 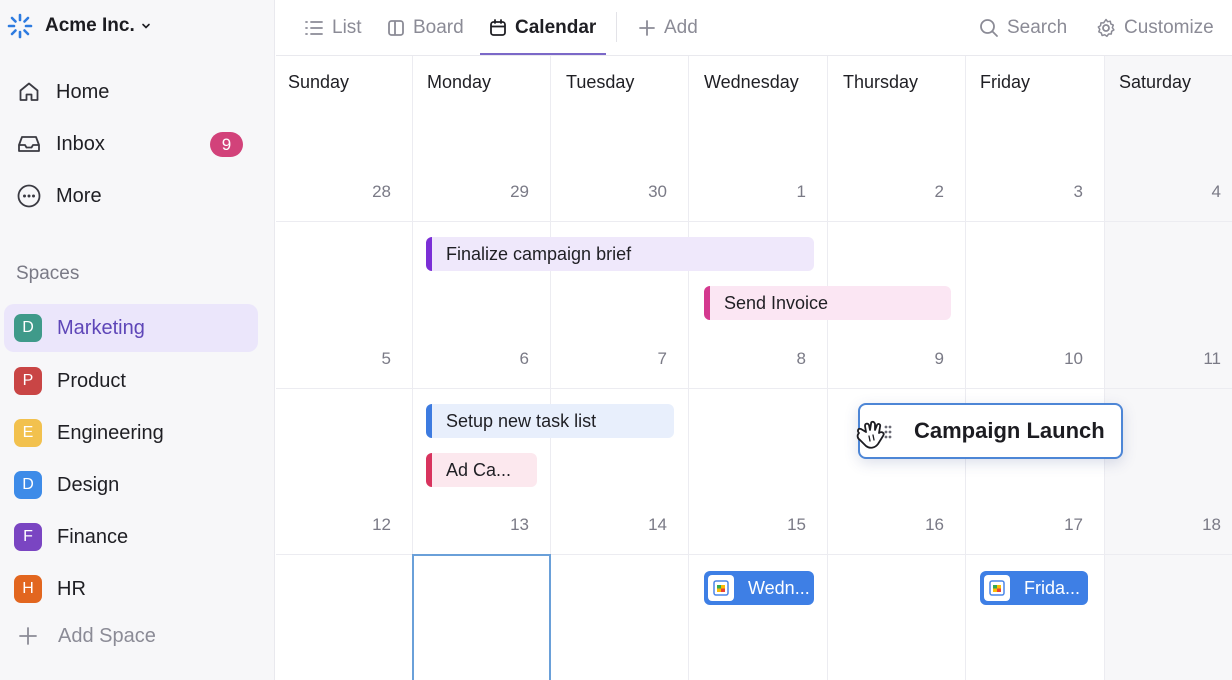 I want to click on space-item-hr: H HR, so click(x=131, y=589).